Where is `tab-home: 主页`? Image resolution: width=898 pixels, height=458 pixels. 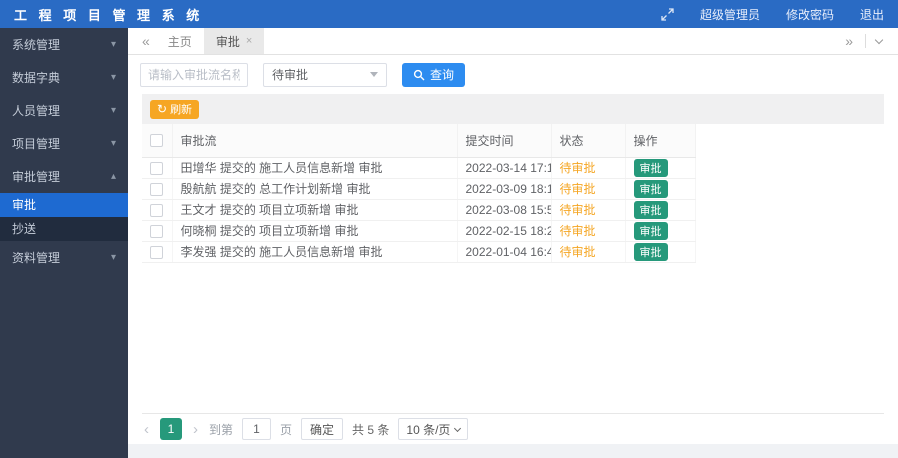 tab-home: 主页 is located at coordinates (180, 41).